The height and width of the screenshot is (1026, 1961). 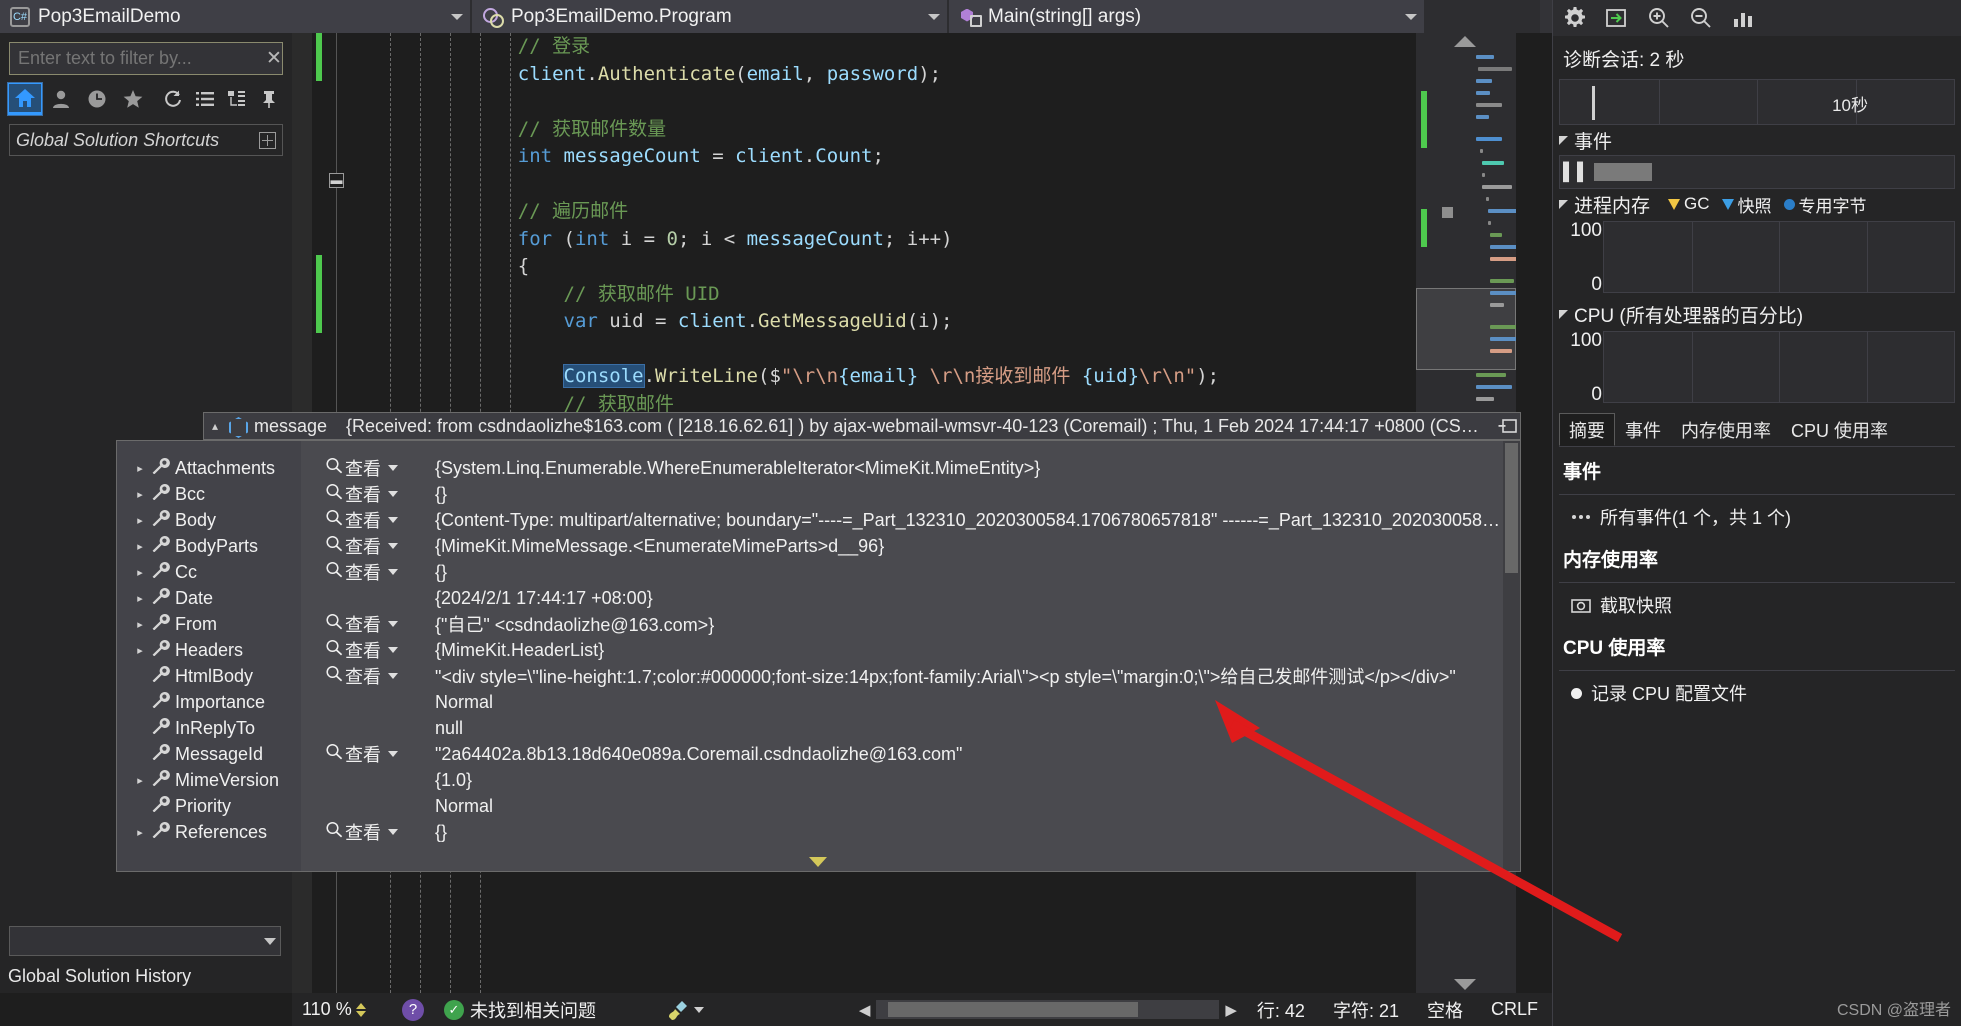 What do you see at coordinates (818, 572) in the screenshot?
I see `datatip-row: ▸ Cc 查看 {}` at bounding box center [818, 572].